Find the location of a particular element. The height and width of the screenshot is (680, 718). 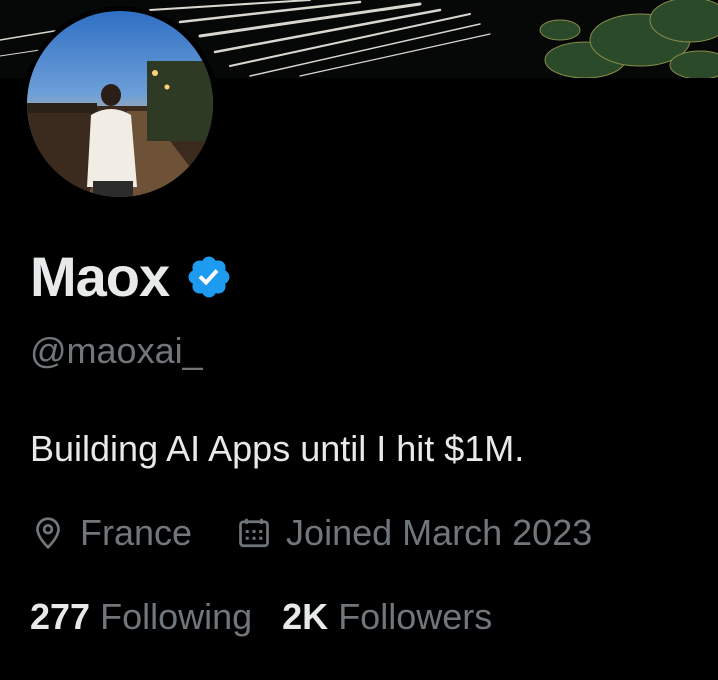

joined-item: Joined March 2023 is located at coordinates (414, 533).